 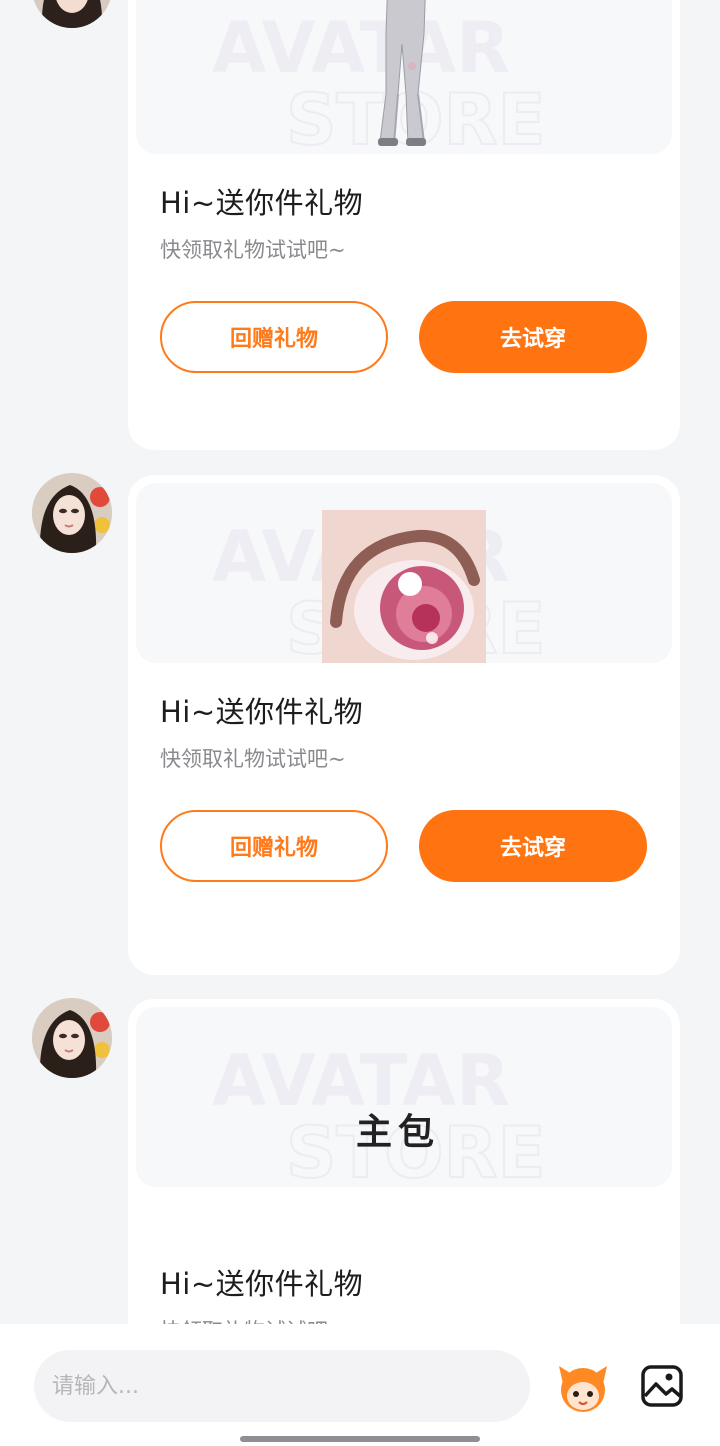 I want to click on image-icon, so click(x=662, y=1386).